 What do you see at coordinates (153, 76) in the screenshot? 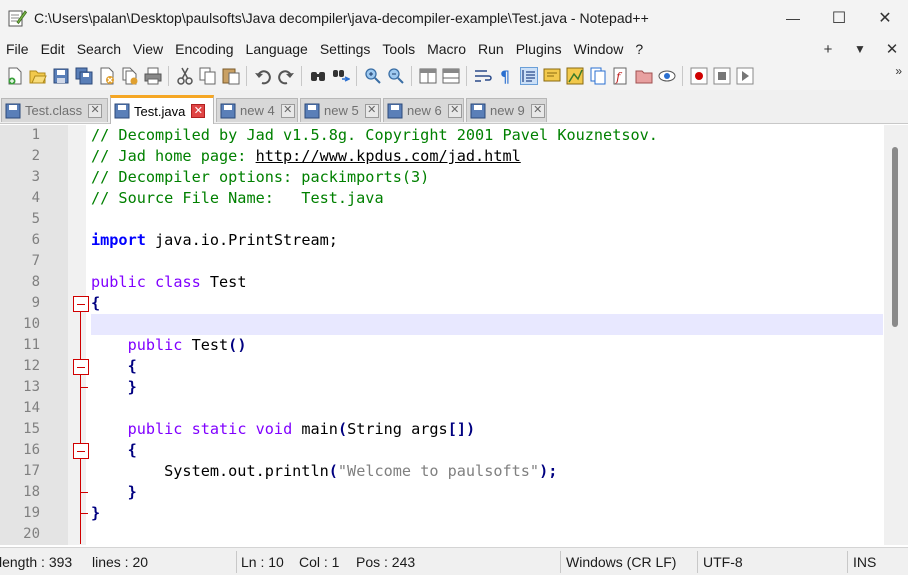
I see `print-icon` at bounding box center [153, 76].